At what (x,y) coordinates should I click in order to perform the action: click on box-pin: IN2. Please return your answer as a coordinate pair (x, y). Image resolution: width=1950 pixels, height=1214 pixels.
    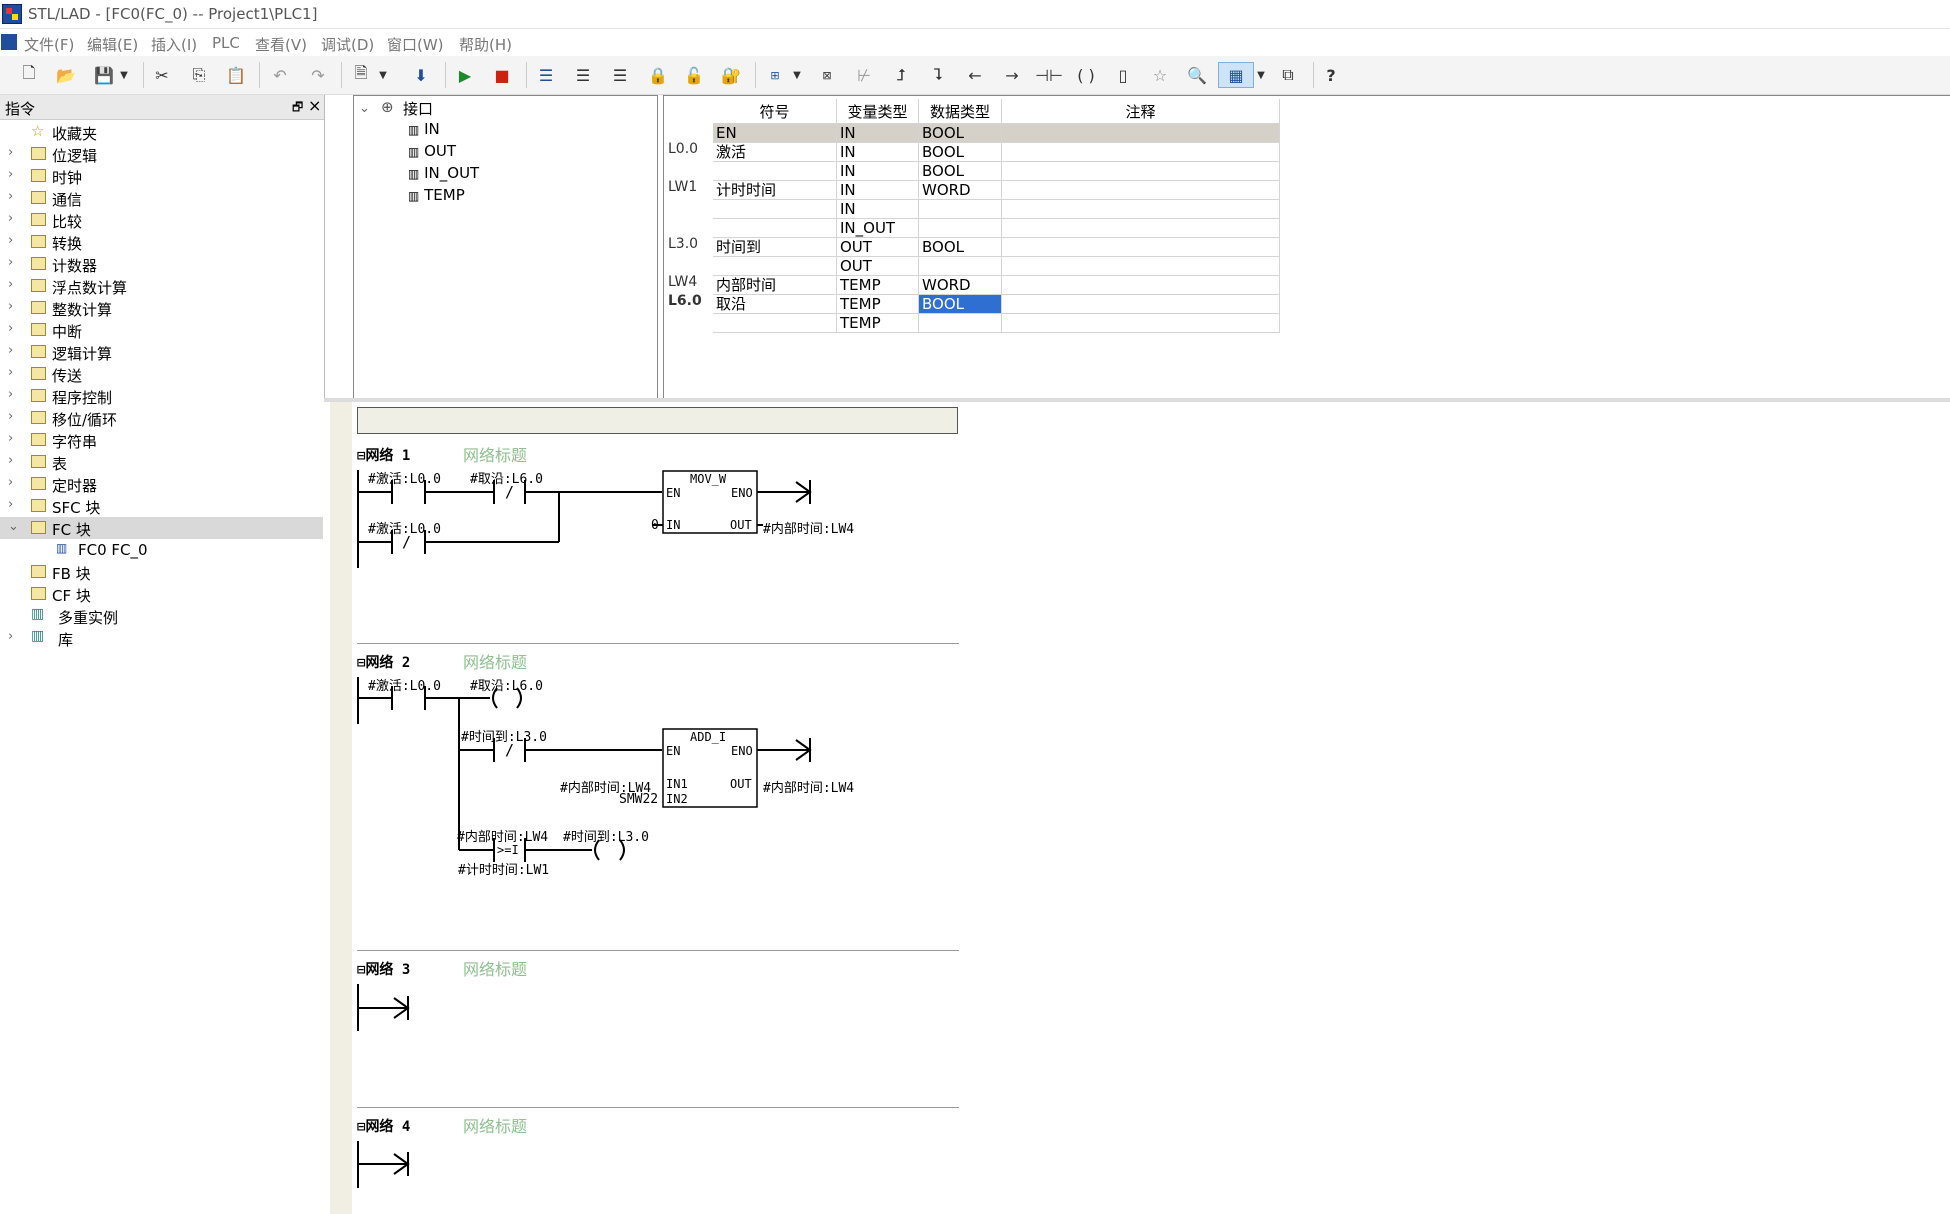
    Looking at the image, I should click on (677, 799).